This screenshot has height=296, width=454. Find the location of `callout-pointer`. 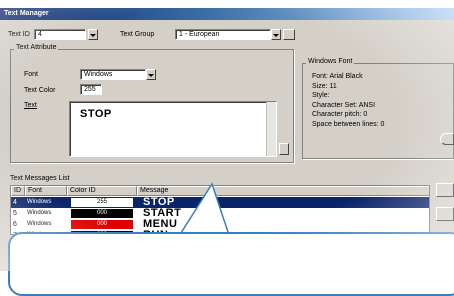

callout-pointer is located at coordinates (203, 214).